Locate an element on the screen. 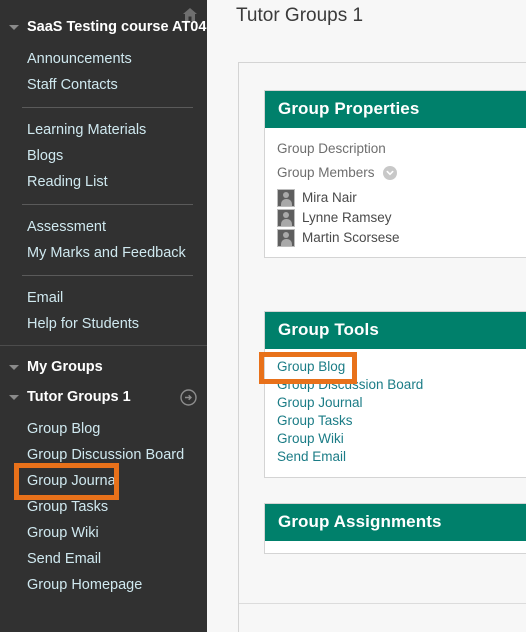  group-member-row: Martin Scorsese is located at coordinates (401, 237).